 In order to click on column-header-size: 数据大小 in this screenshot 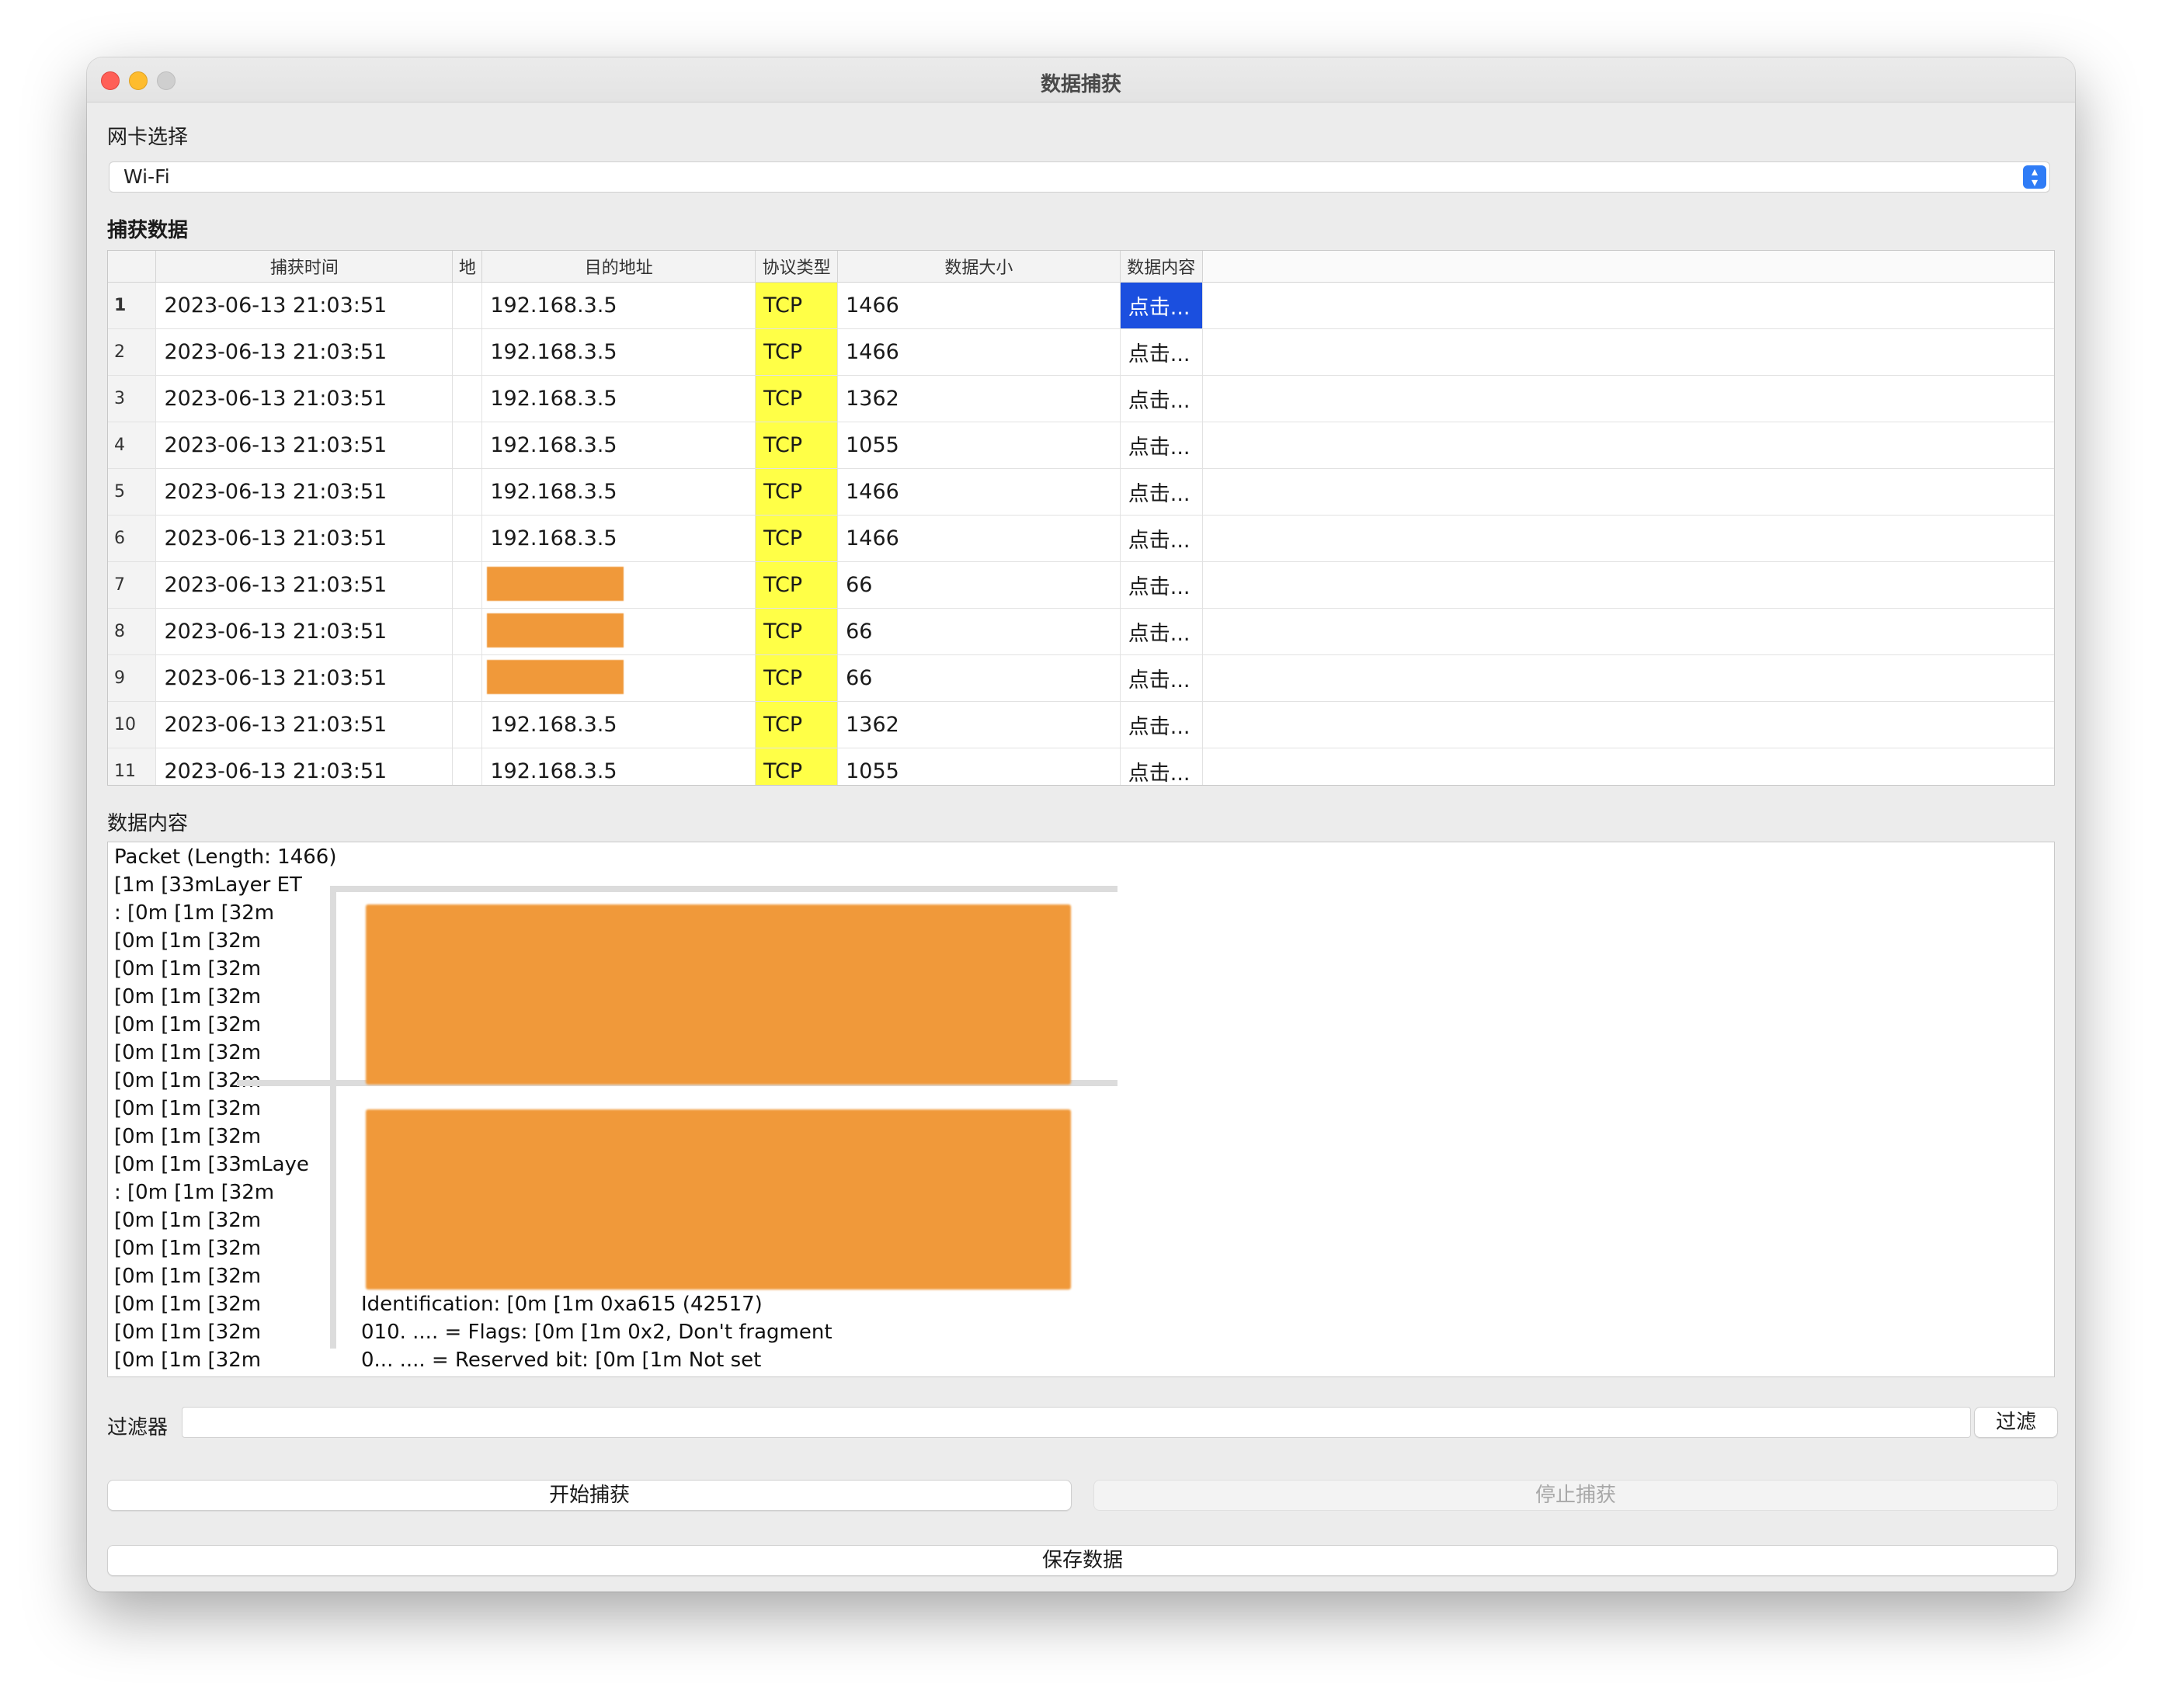, I will do `click(979, 267)`.